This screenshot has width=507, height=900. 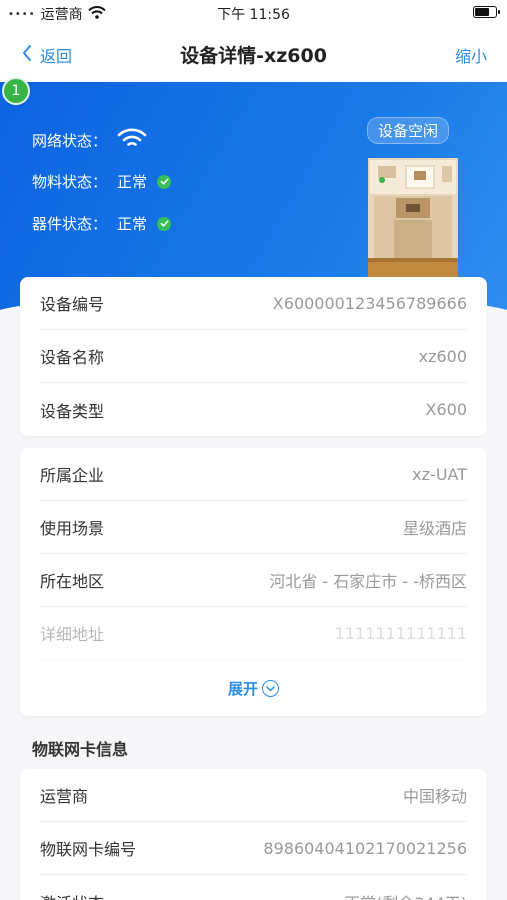 I want to click on info-row-region: 所在地区 河北省 - 石家庄市 - -桥西区, so click(x=253, y=580).